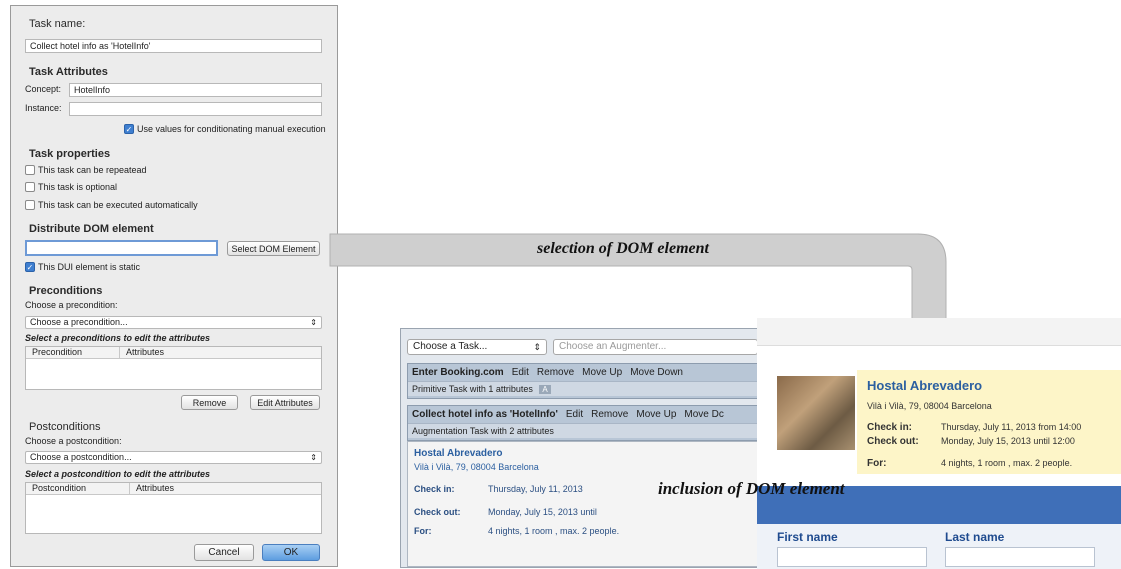 The height and width of the screenshot is (569, 1121). I want to click on last-name-input, so click(1020, 557).